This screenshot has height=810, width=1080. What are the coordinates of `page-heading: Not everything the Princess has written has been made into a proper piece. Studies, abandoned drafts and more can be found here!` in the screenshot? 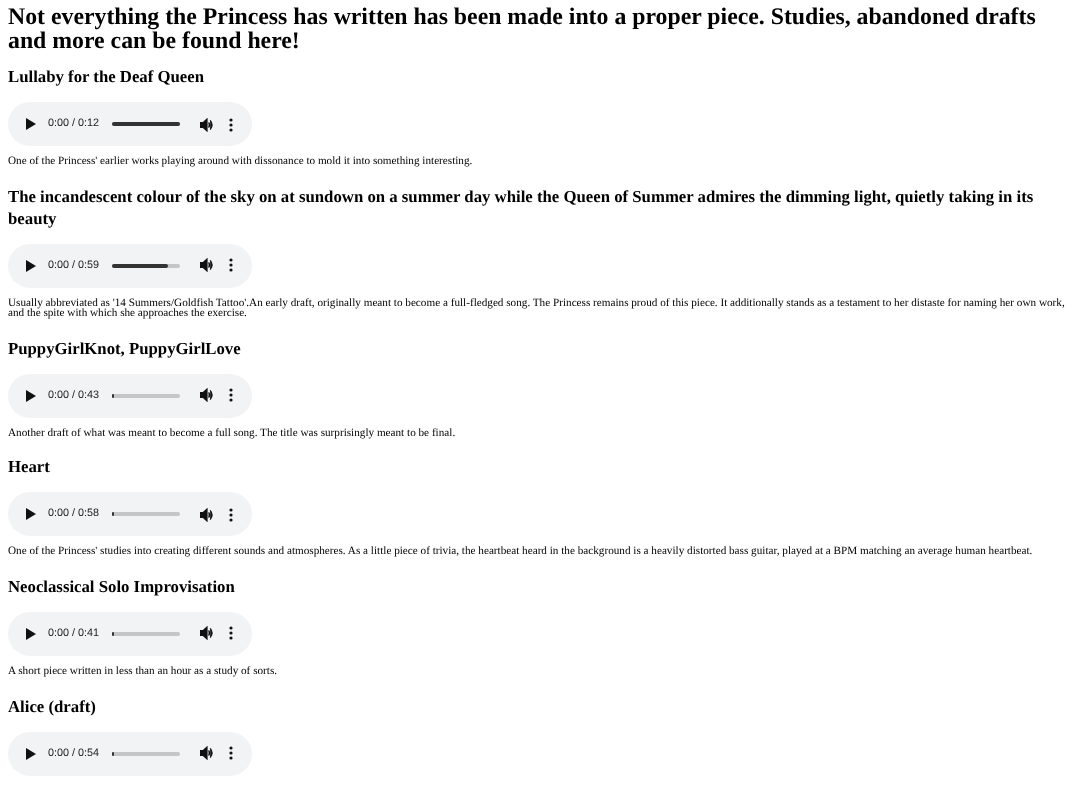 It's located at (523, 28).